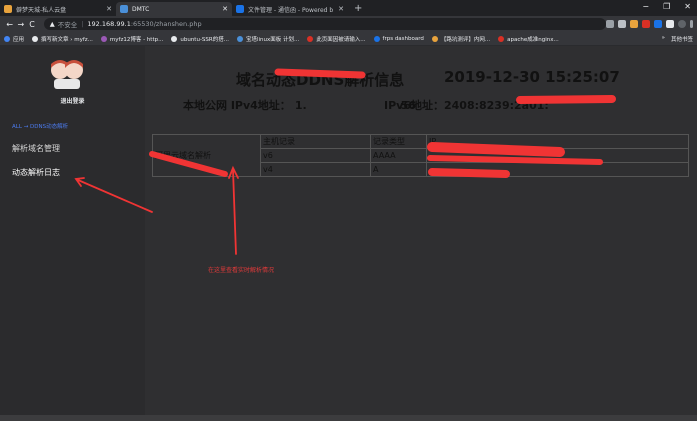  I want to click on bookmarks-overflow: » 其他书签, so click(677, 39).